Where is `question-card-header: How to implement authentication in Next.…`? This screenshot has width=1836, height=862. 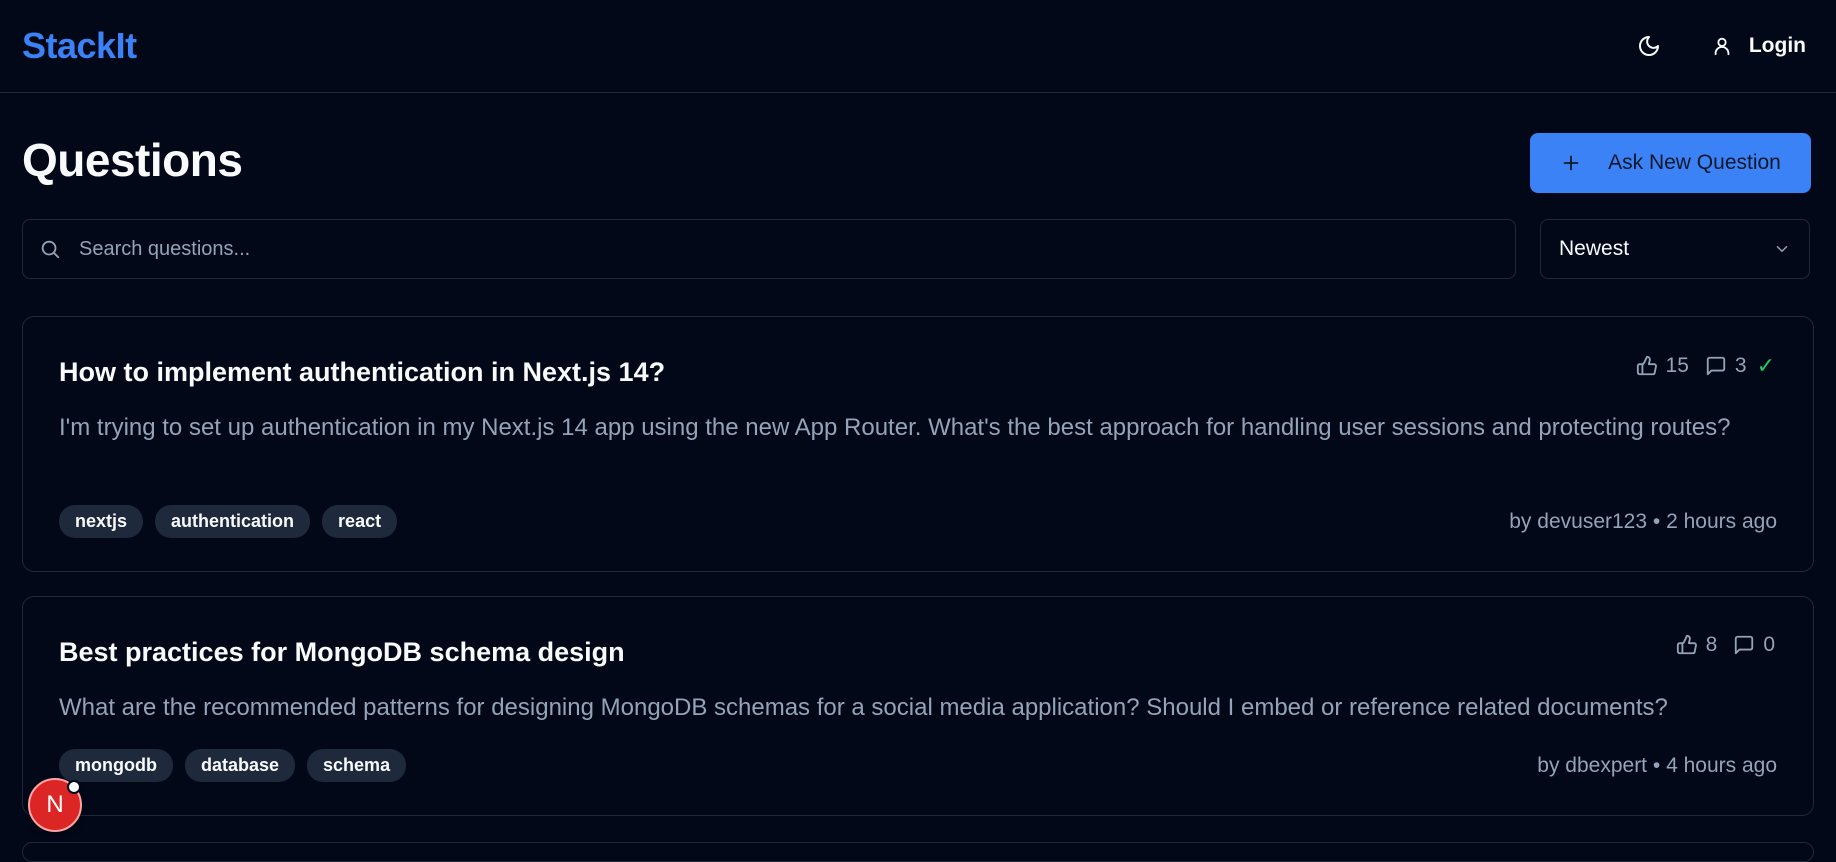 question-card-header: How to implement authentication in Next.… is located at coordinates (918, 370).